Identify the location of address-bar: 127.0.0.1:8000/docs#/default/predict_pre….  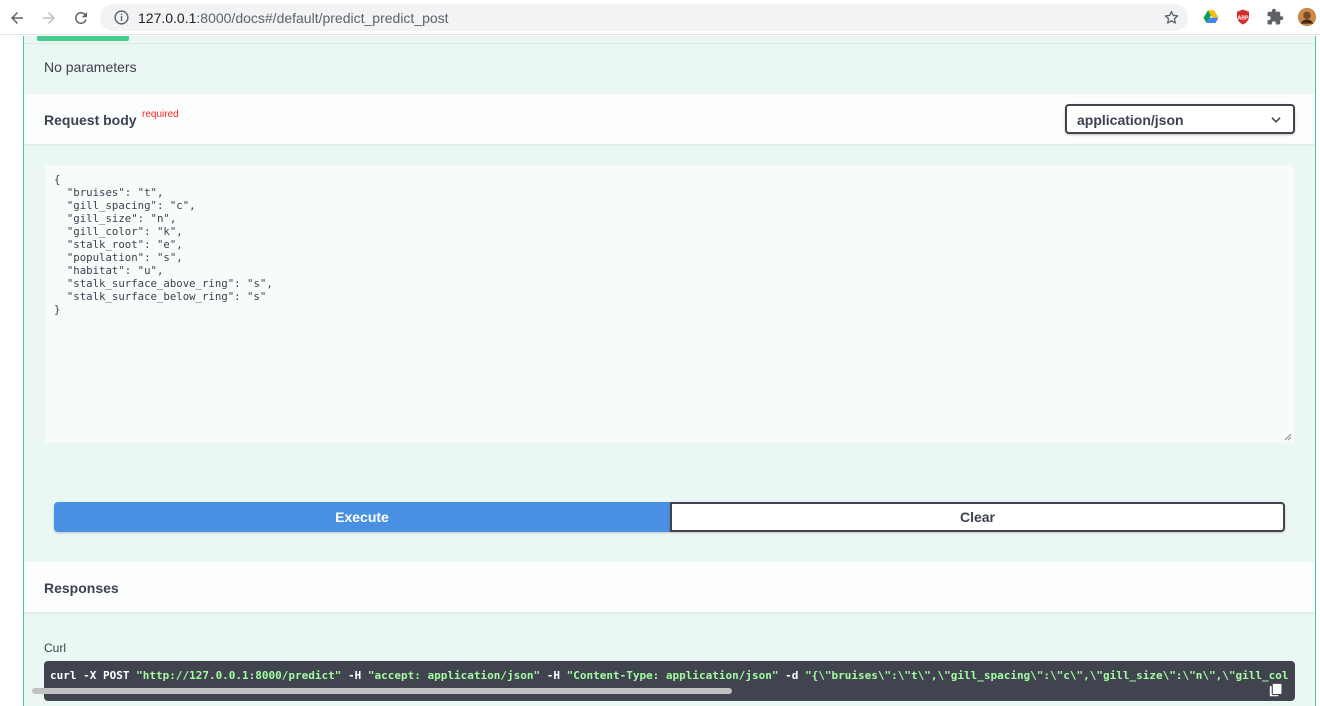
(644, 17).